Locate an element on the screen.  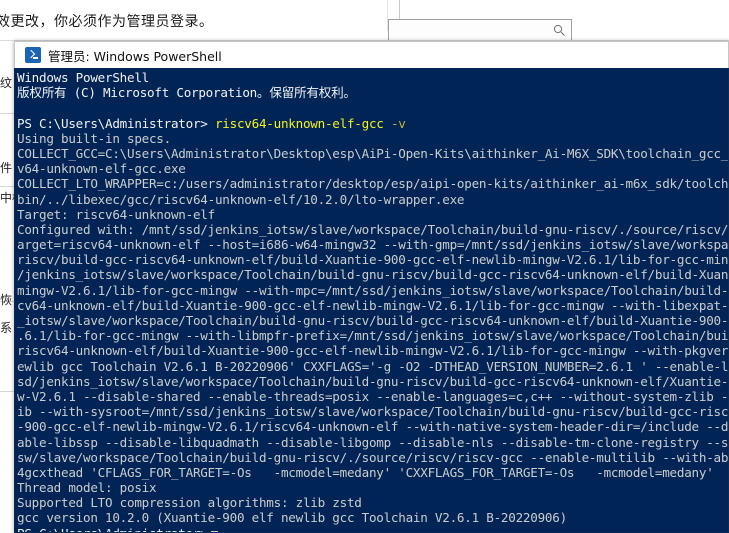
terminal-text-segment: Target: riscv64-unknown-elf is located at coordinates (116, 214).